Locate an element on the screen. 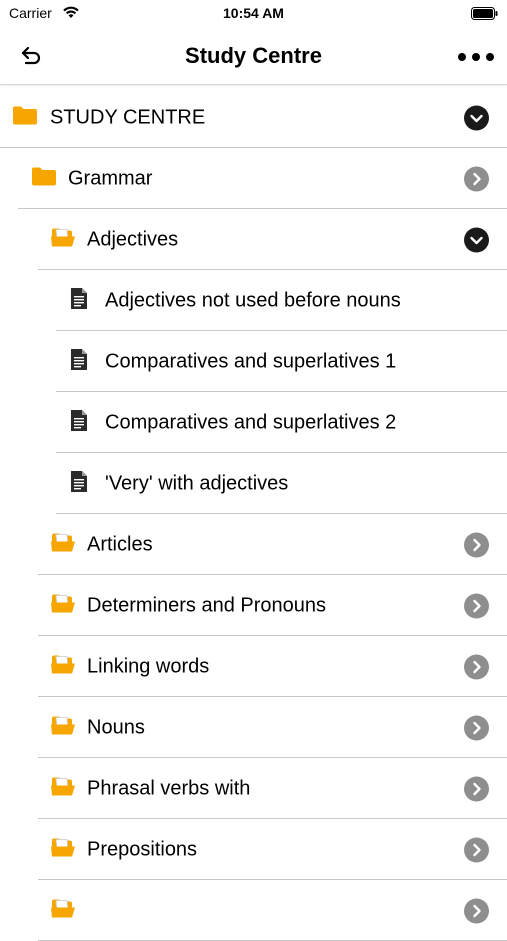 The image size is (507, 941). tree-row: Determiners and Pronouns is located at coordinates (253, 605).